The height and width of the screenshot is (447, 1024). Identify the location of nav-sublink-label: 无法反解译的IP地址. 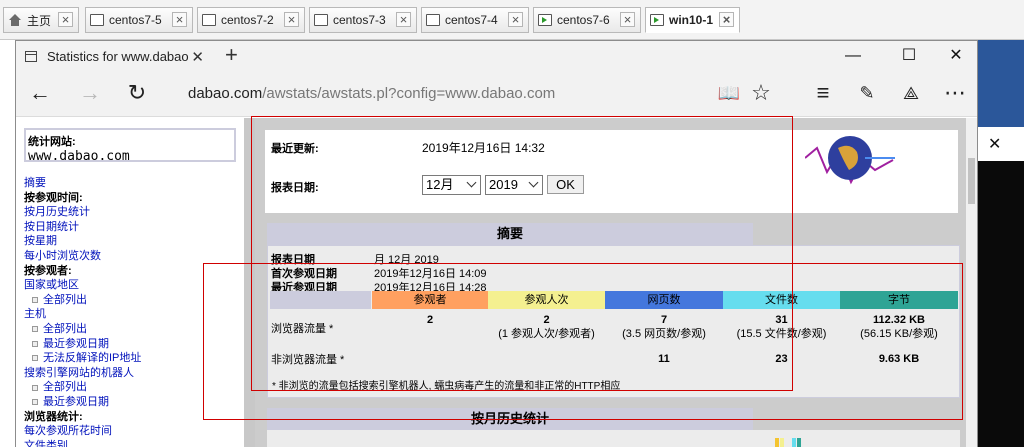
(92, 358).